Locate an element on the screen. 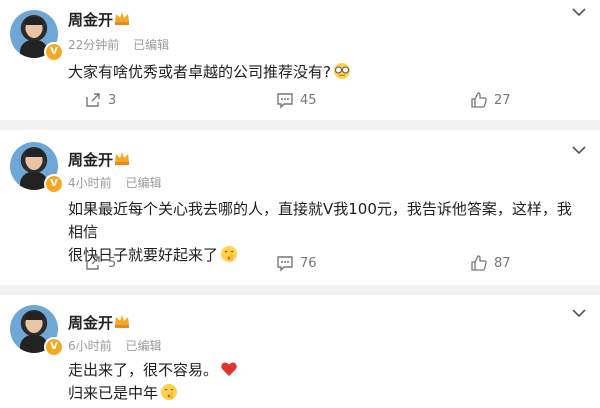  comment-button: 45 is located at coordinates (296, 100).